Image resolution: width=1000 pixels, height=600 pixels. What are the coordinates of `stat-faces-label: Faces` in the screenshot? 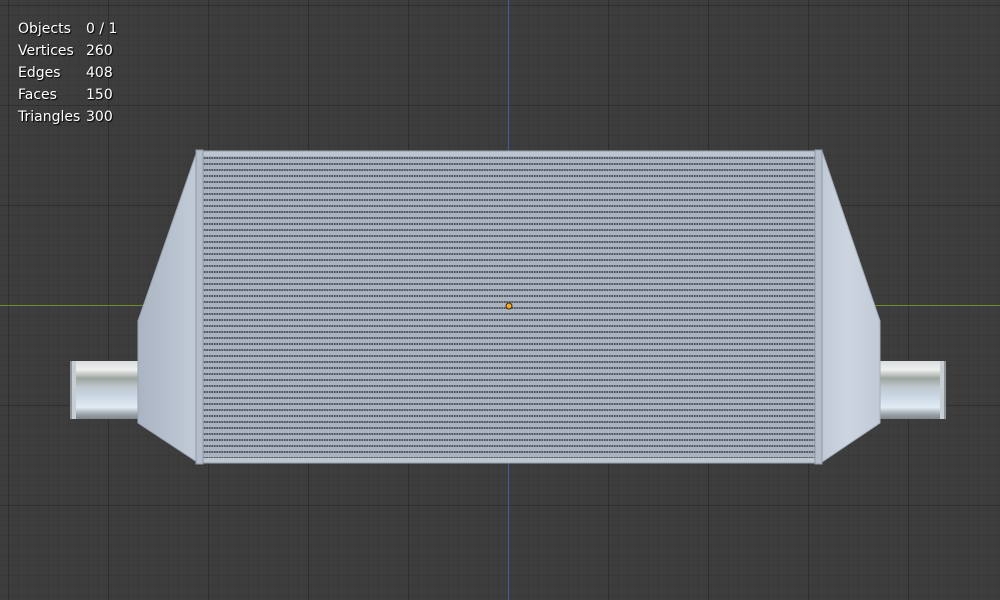 It's located at (37, 95).